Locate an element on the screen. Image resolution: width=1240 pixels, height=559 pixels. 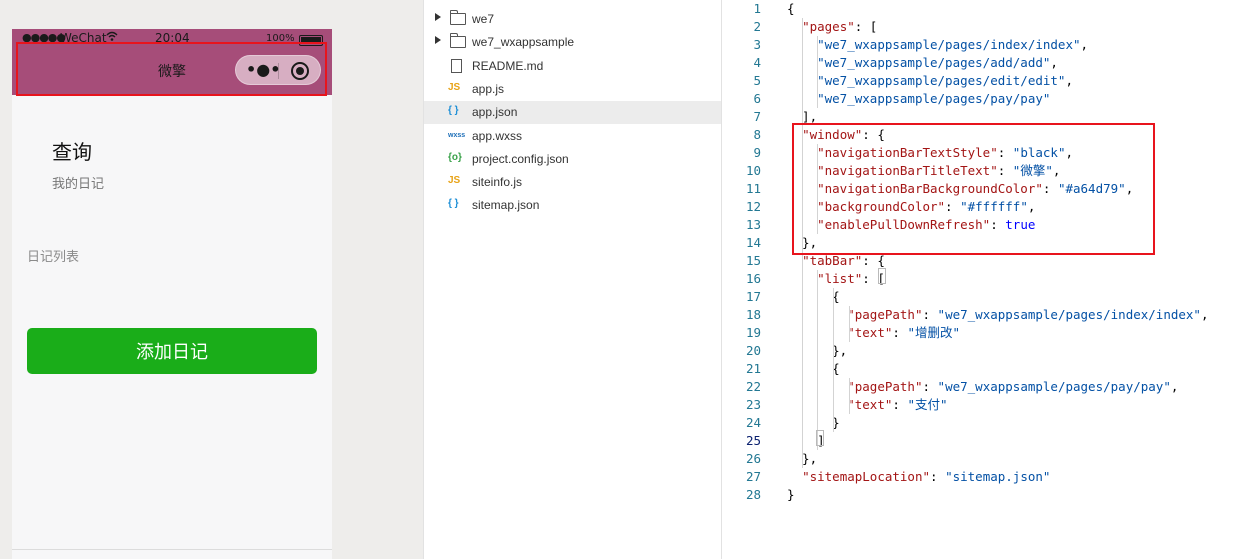
line-number: 21 is located at coordinates (753, 368).